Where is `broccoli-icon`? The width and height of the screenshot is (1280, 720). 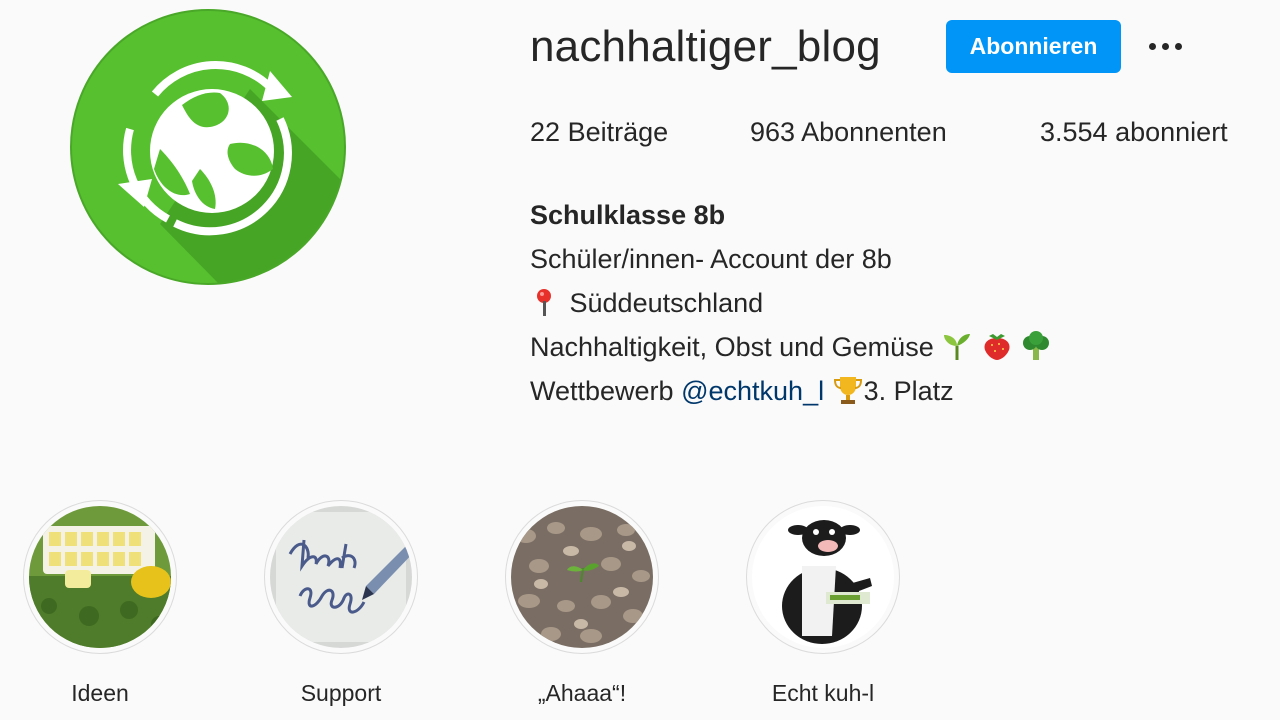 broccoli-icon is located at coordinates (1036, 346).